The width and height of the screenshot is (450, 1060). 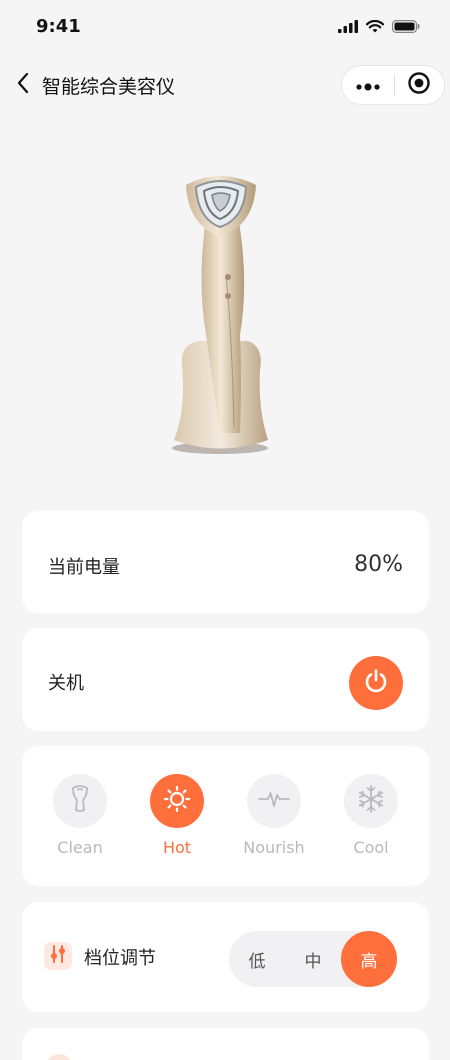 What do you see at coordinates (225, 312) in the screenshot?
I see `product-image` at bounding box center [225, 312].